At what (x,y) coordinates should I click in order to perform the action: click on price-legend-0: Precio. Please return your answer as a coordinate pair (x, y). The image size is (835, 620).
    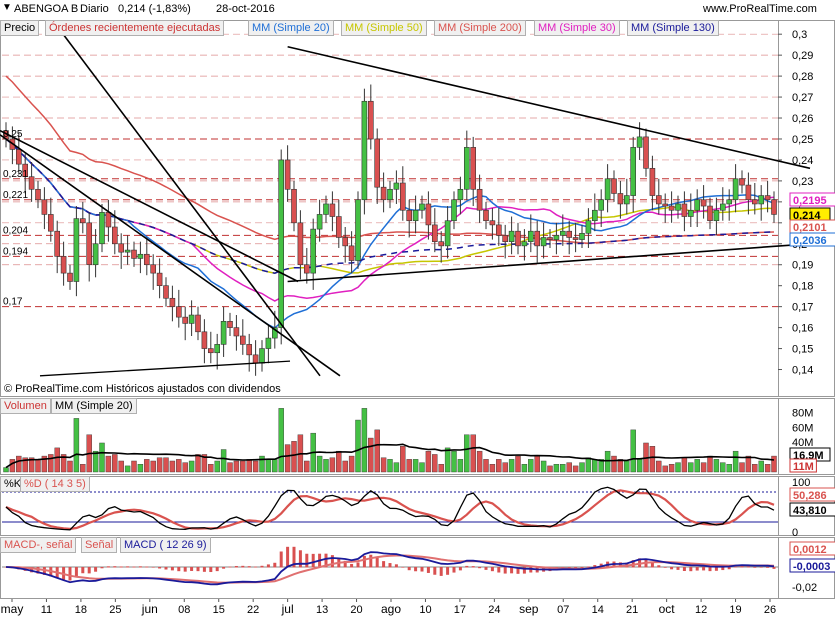
    Looking at the image, I should click on (20, 28).